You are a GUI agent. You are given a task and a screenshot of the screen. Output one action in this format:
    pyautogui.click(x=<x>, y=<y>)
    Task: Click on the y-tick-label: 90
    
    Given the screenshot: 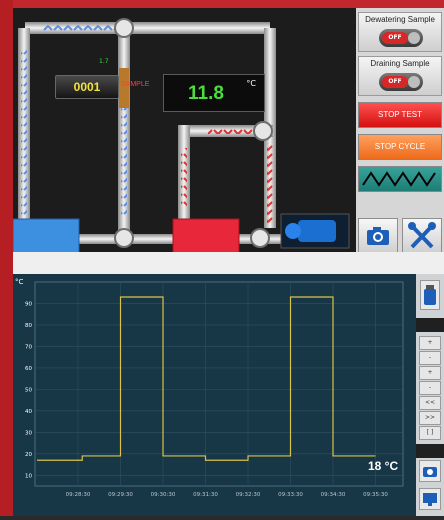 What is the action you would take?
    pyautogui.click(x=28, y=304)
    